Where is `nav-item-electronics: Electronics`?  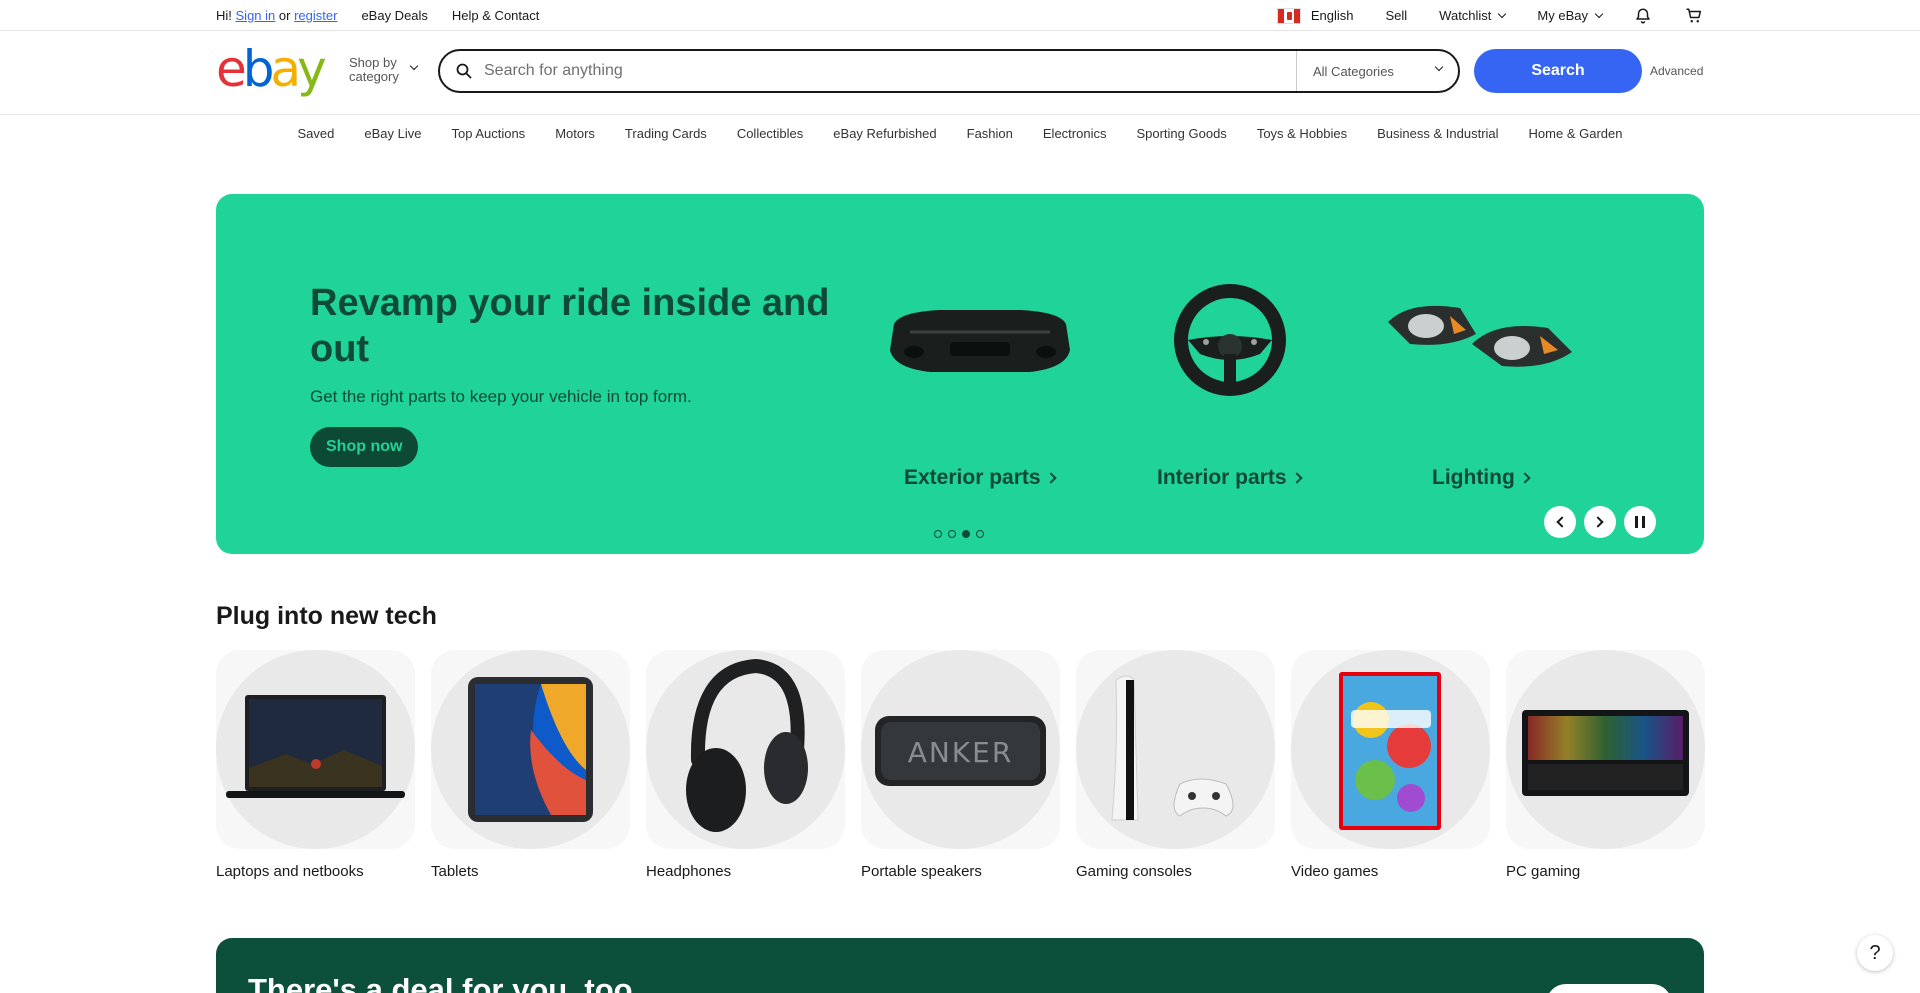 nav-item-electronics: Electronics is located at coordinates (1075, 133).